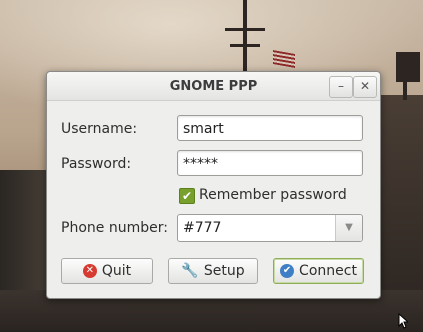 The width and height of the screenshot is (423, 332). I want to click on setup-button-label: Setup, so click(224, 271).